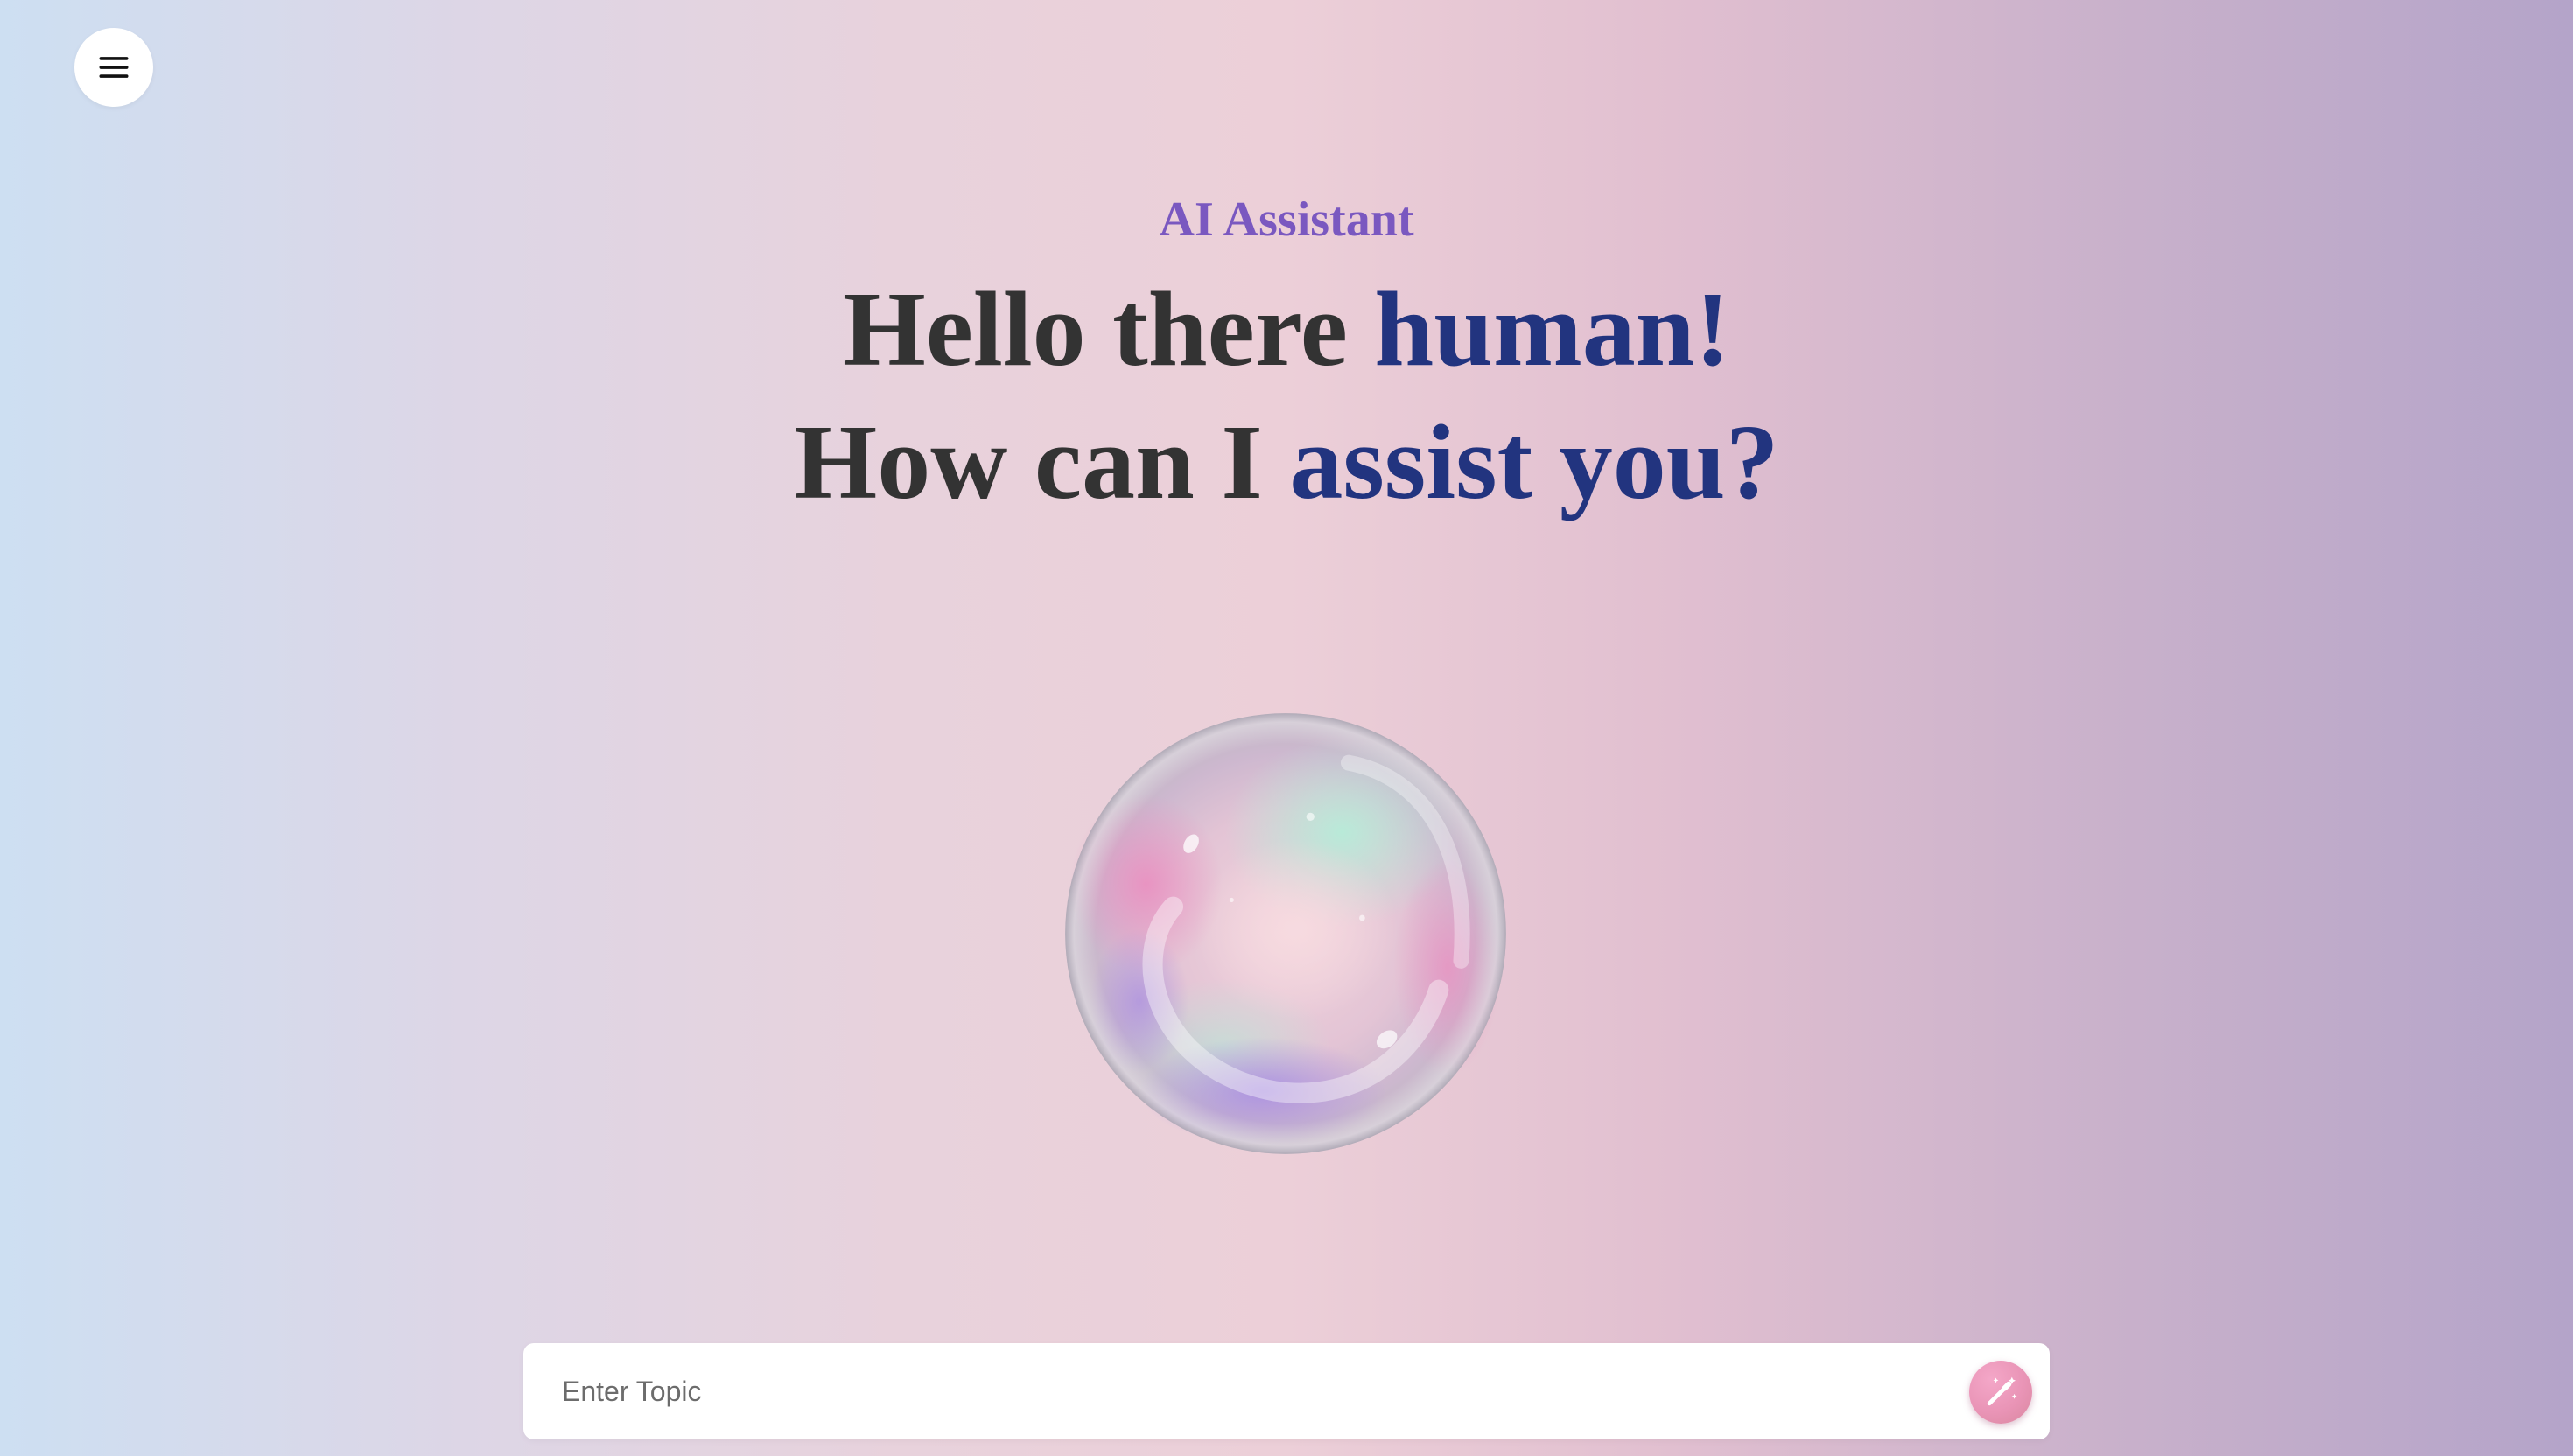  I want to click on generate-button, so click(2000, 1392).